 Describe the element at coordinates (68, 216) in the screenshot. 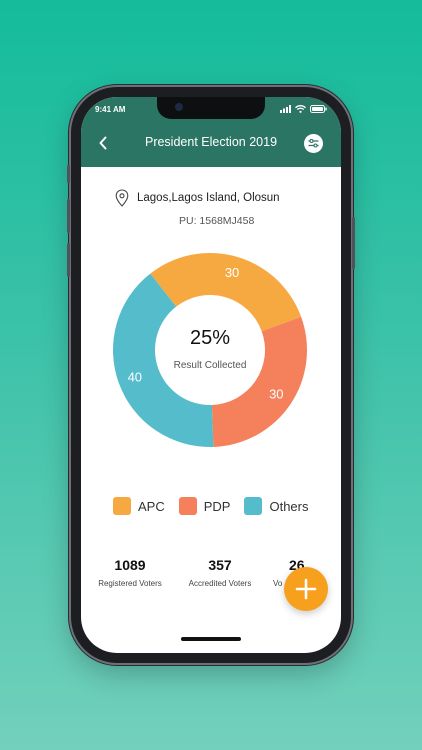

I see `volume-up-button` at that location.